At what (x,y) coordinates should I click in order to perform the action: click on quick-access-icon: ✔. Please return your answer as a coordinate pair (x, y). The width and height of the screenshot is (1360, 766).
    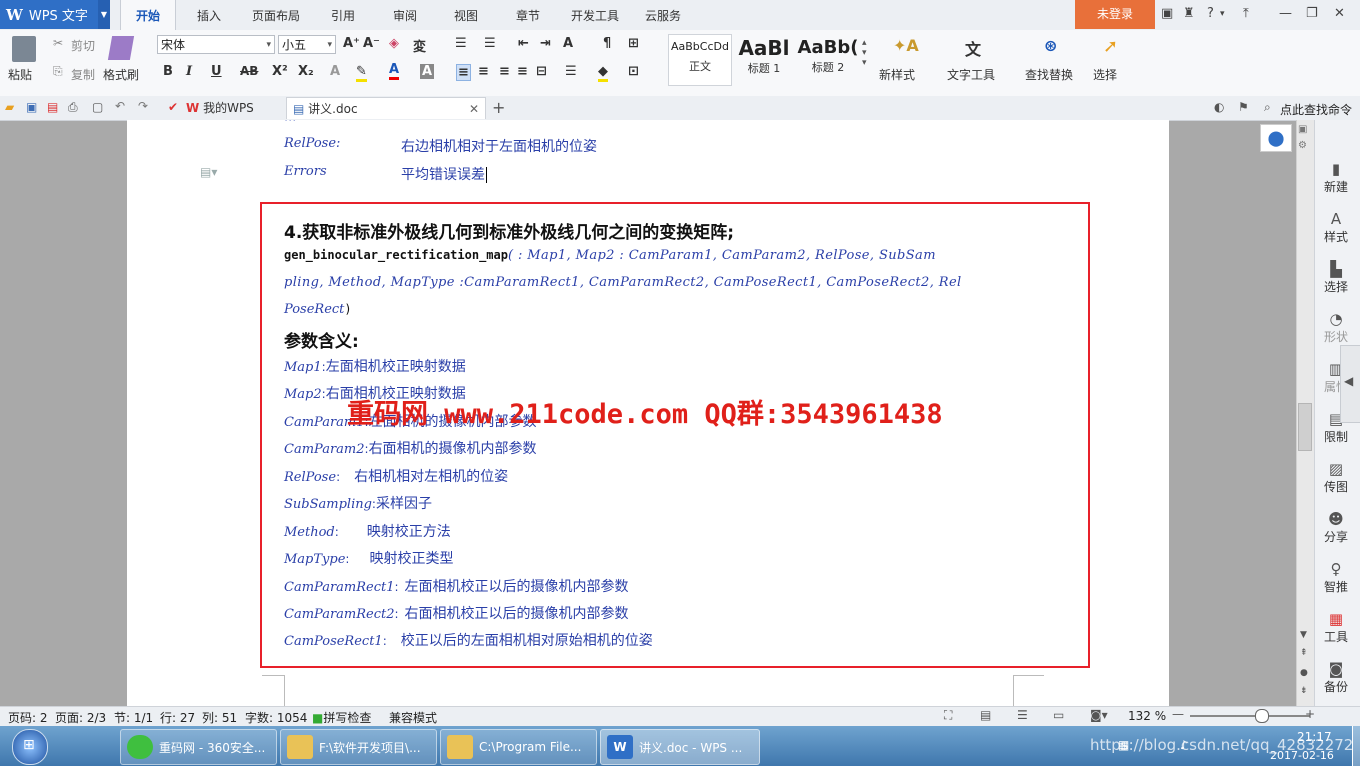
    Looking at the image, I should click on (173, 107).